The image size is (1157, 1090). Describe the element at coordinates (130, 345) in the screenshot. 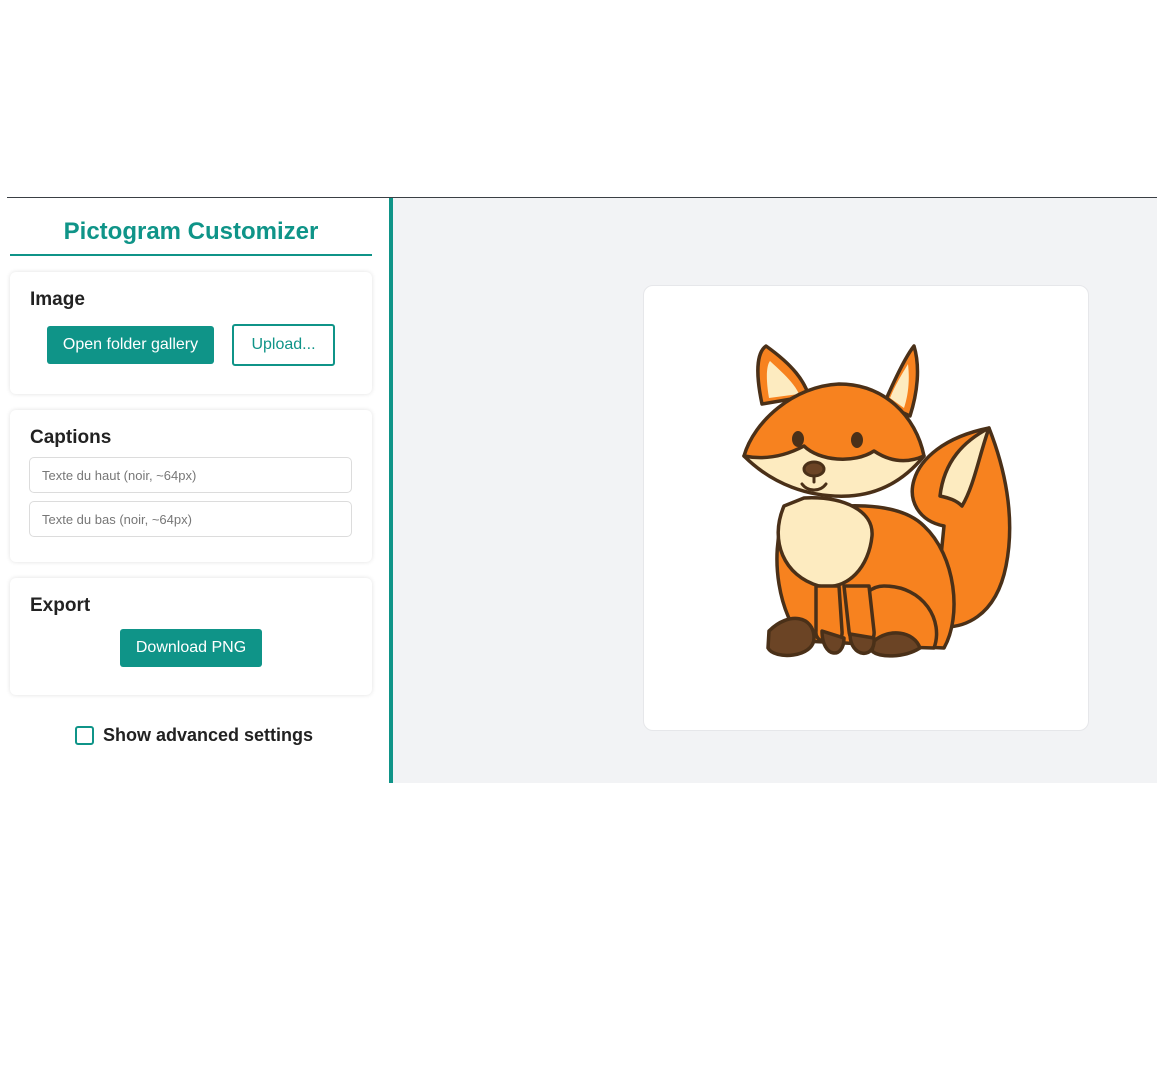

I see `open-folder-gallery-button: Open folder gallery` at that location.